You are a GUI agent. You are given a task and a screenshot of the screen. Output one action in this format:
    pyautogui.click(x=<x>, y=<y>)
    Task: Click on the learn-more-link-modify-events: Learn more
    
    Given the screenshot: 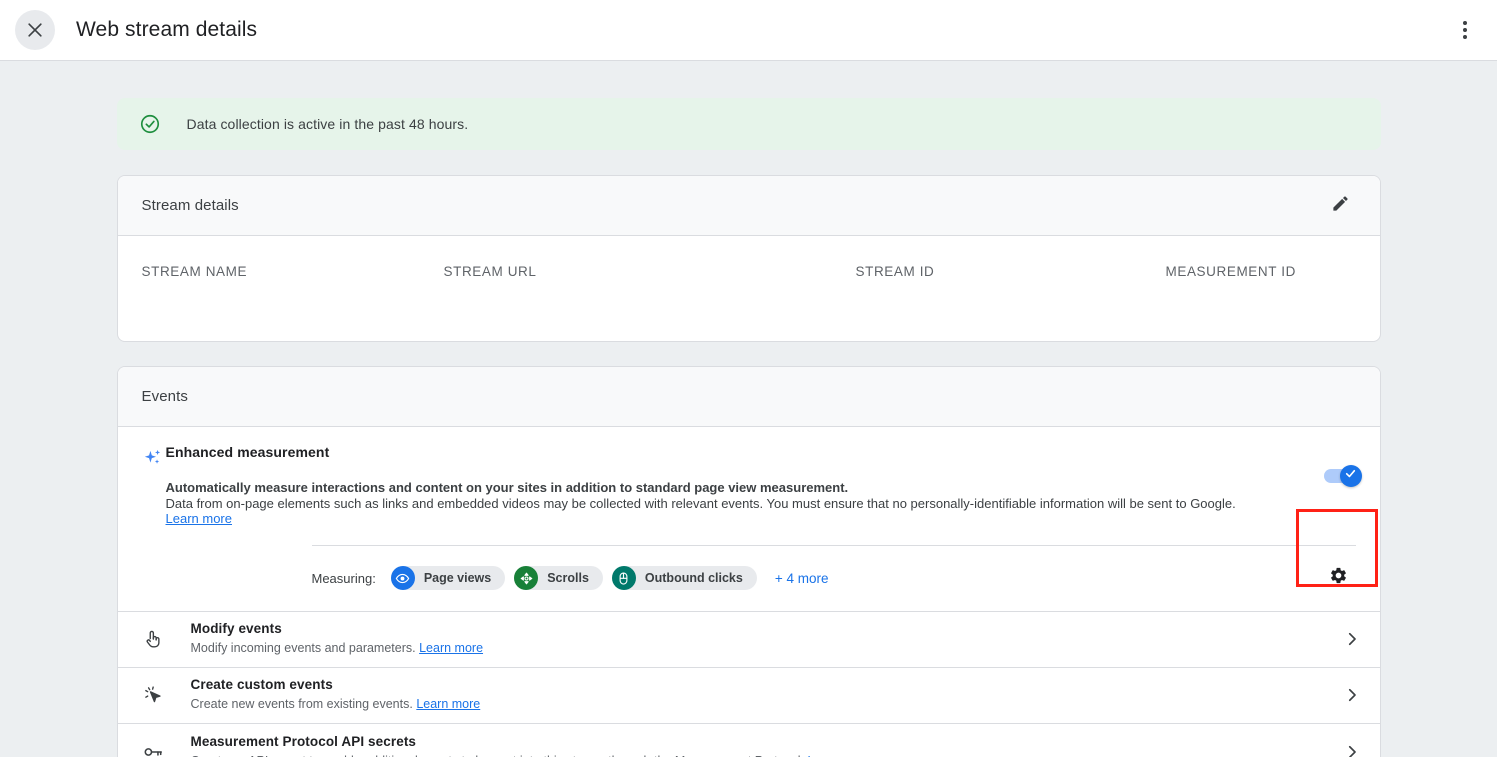 What is the action you would take?
    pyautogui.click(x=451, y=648)
    